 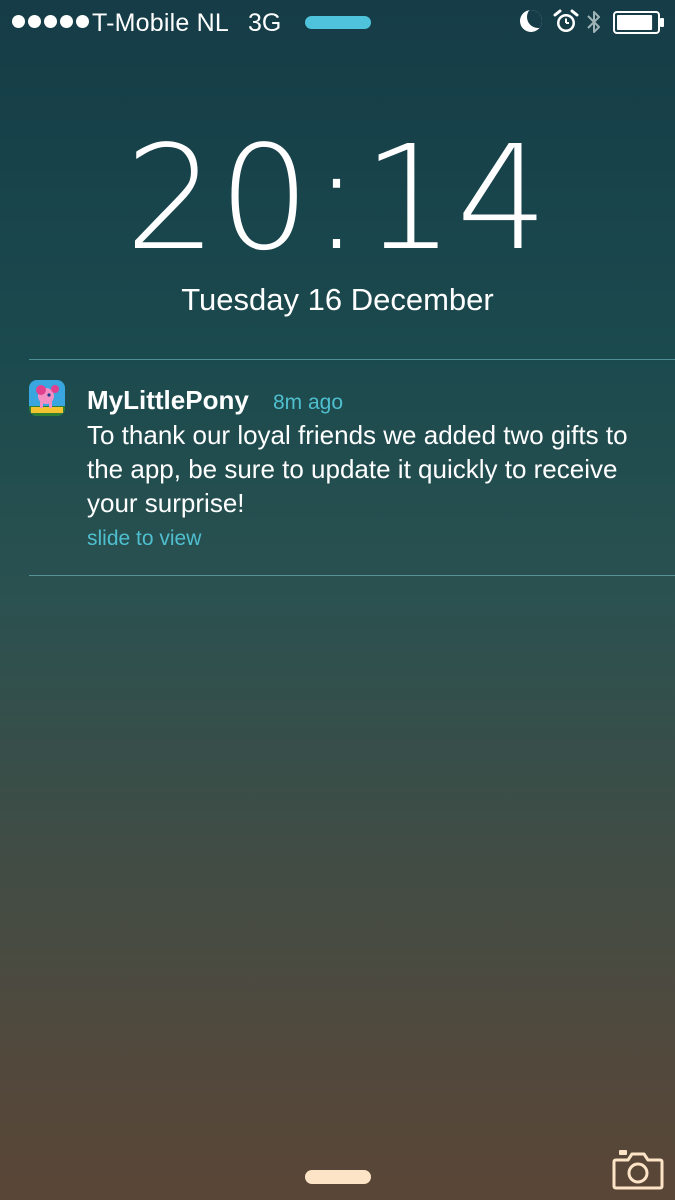 What do you see at coordinates (593, 22) in the screenshot?
I see `bluetooth-icon` at bounding box center [593, 22].